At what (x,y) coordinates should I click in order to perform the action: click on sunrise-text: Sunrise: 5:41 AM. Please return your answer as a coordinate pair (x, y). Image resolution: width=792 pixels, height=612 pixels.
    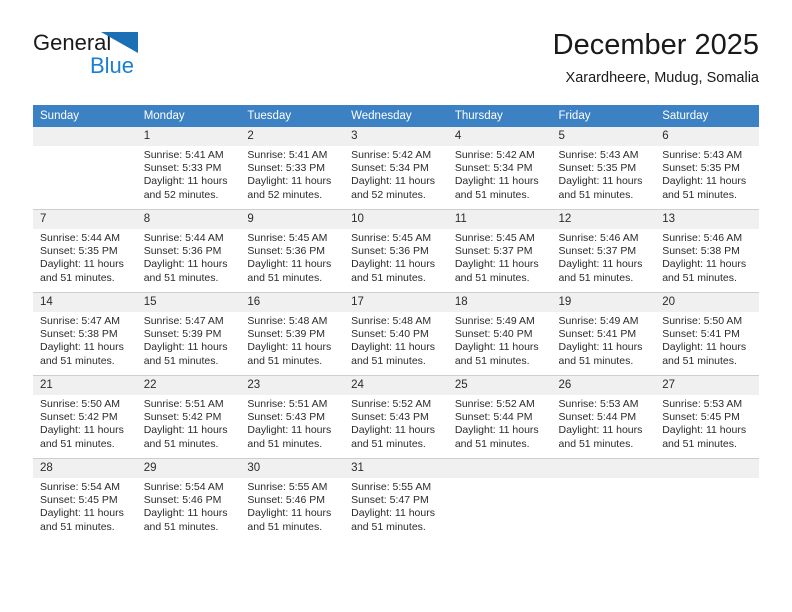
    Looking at the image, I should click on (183, 155).